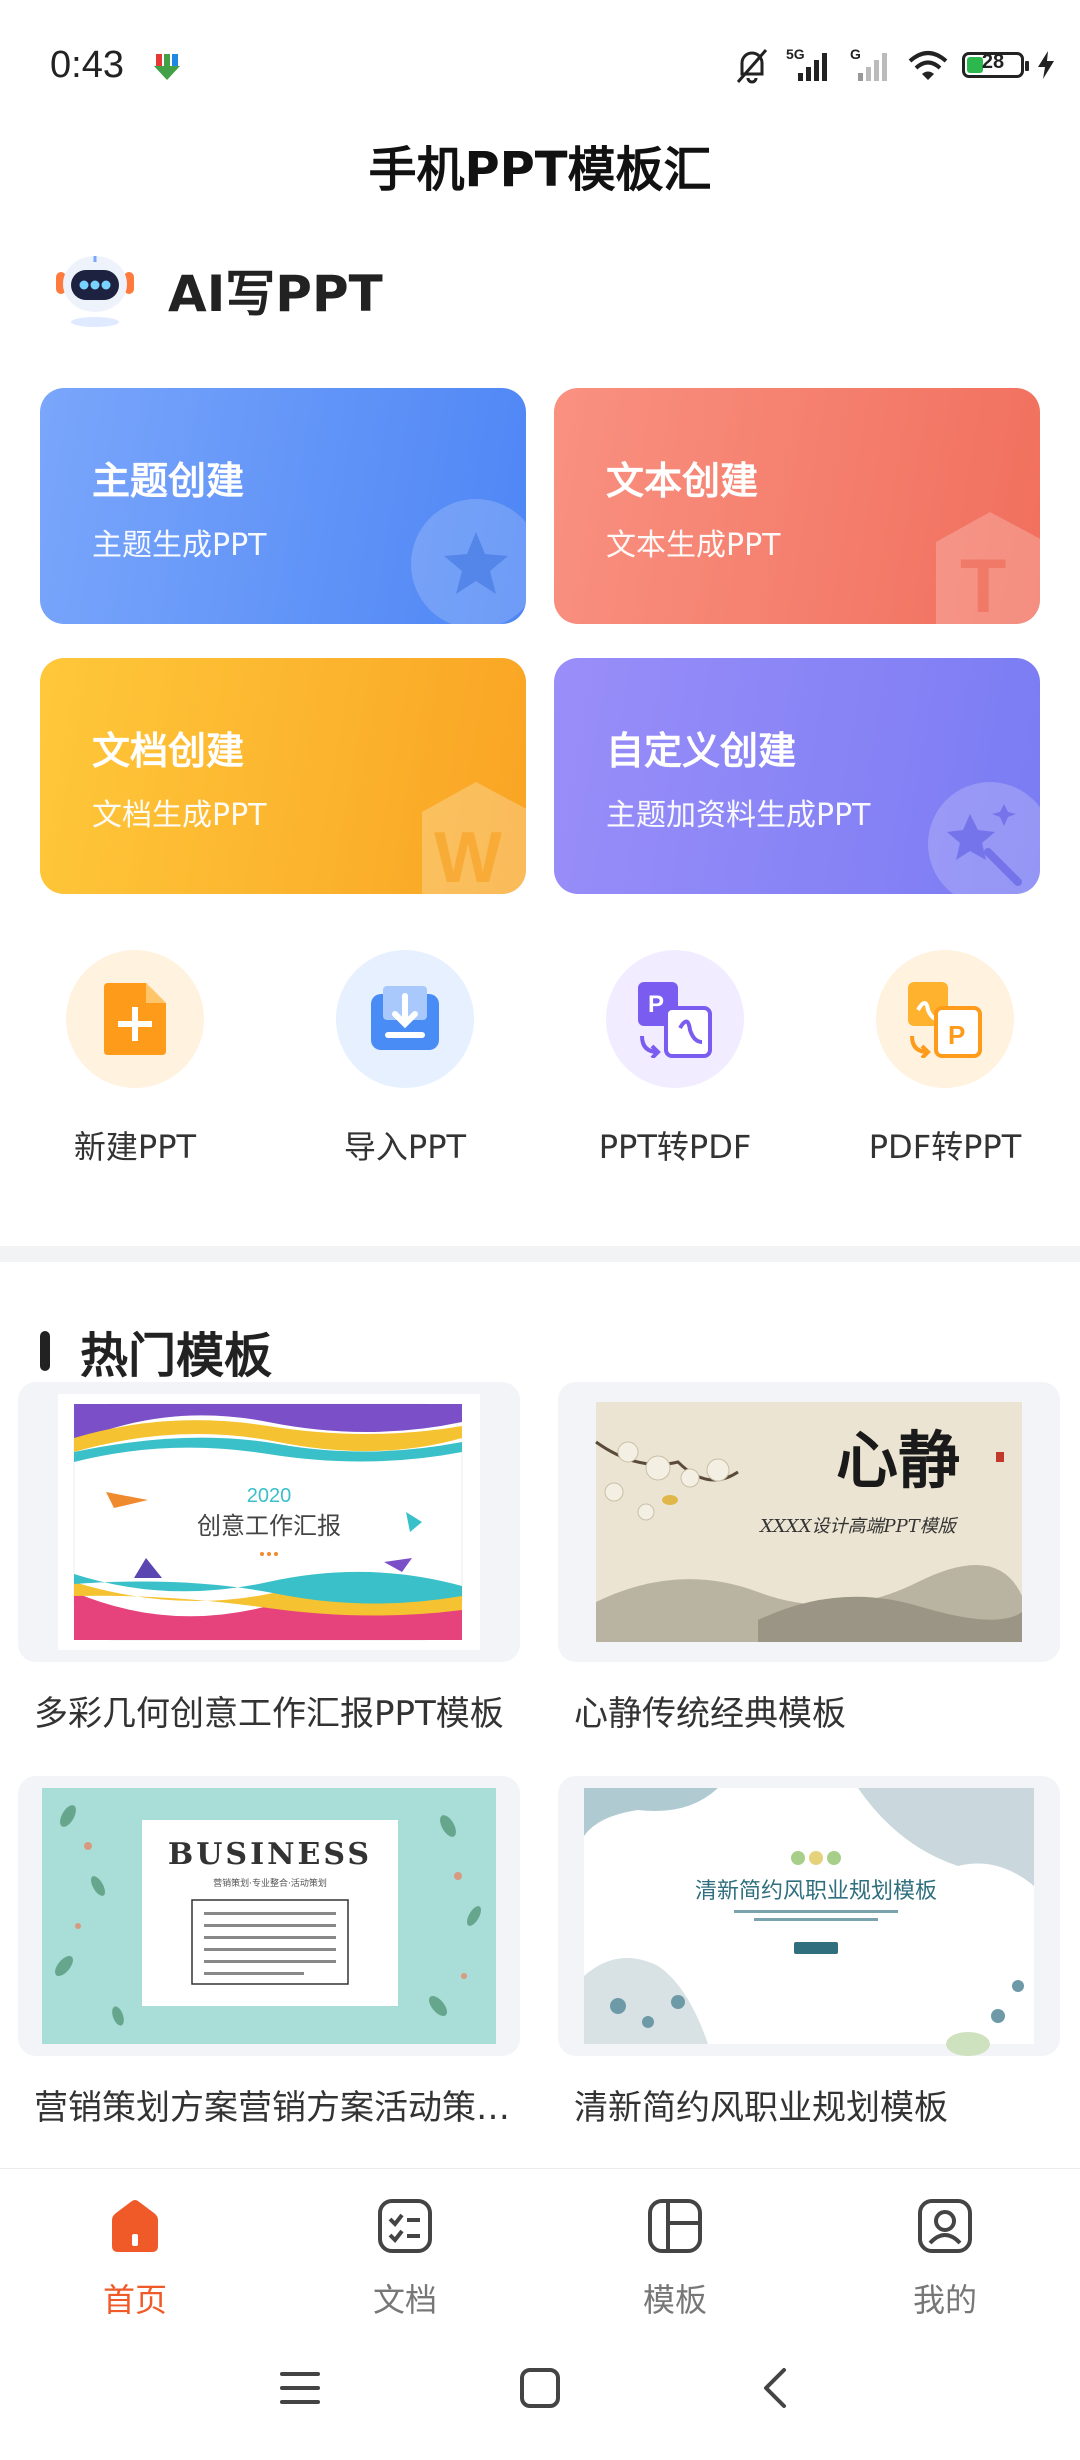 Image resolution: width=1080 pixels, height=2460 pixels. I want to click on template-thumbnail: BUSINESS 营销策划·专业整合·活动策划, so click(269, 1916).